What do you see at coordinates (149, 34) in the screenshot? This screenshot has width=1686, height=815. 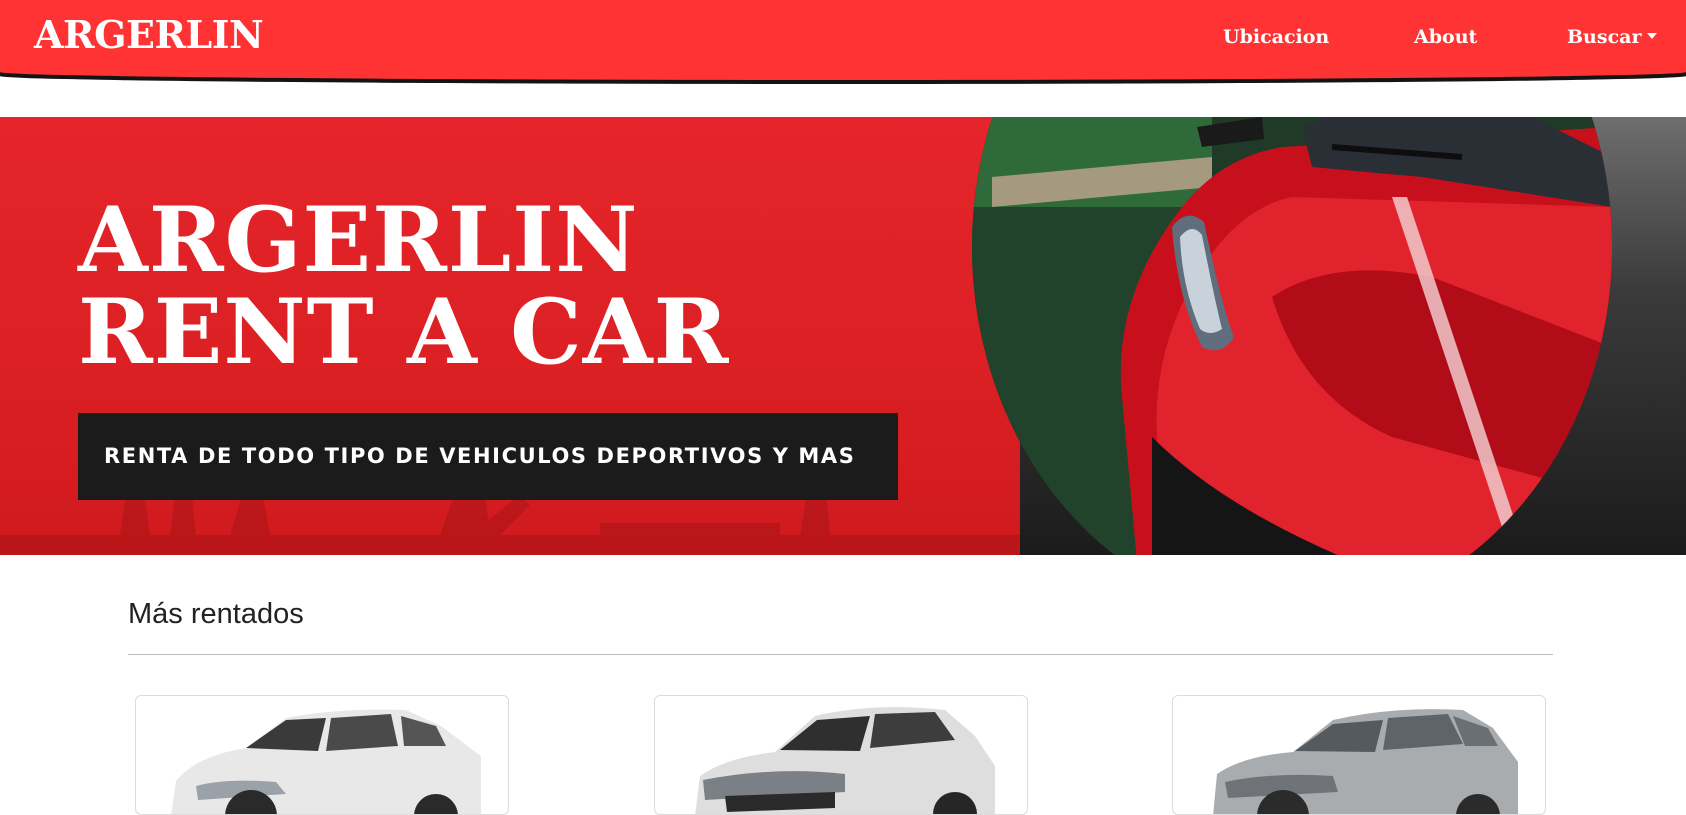 I see `brand-logo: ARGERLIN` at bounding box center [149, 34].